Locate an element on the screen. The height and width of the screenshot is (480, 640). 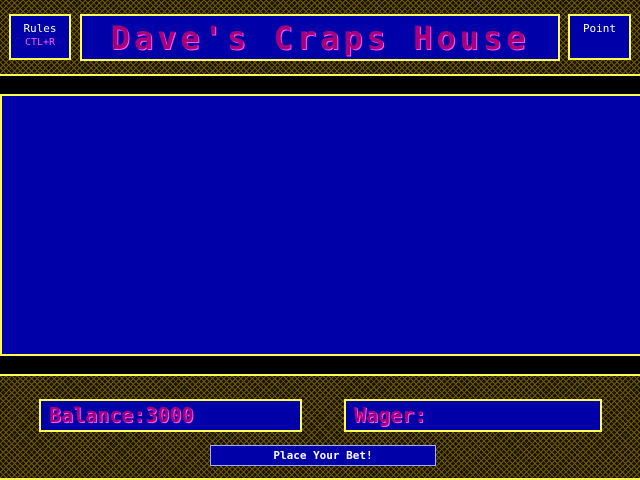
balance-value: 3000 is located at coordinates (169, 415).